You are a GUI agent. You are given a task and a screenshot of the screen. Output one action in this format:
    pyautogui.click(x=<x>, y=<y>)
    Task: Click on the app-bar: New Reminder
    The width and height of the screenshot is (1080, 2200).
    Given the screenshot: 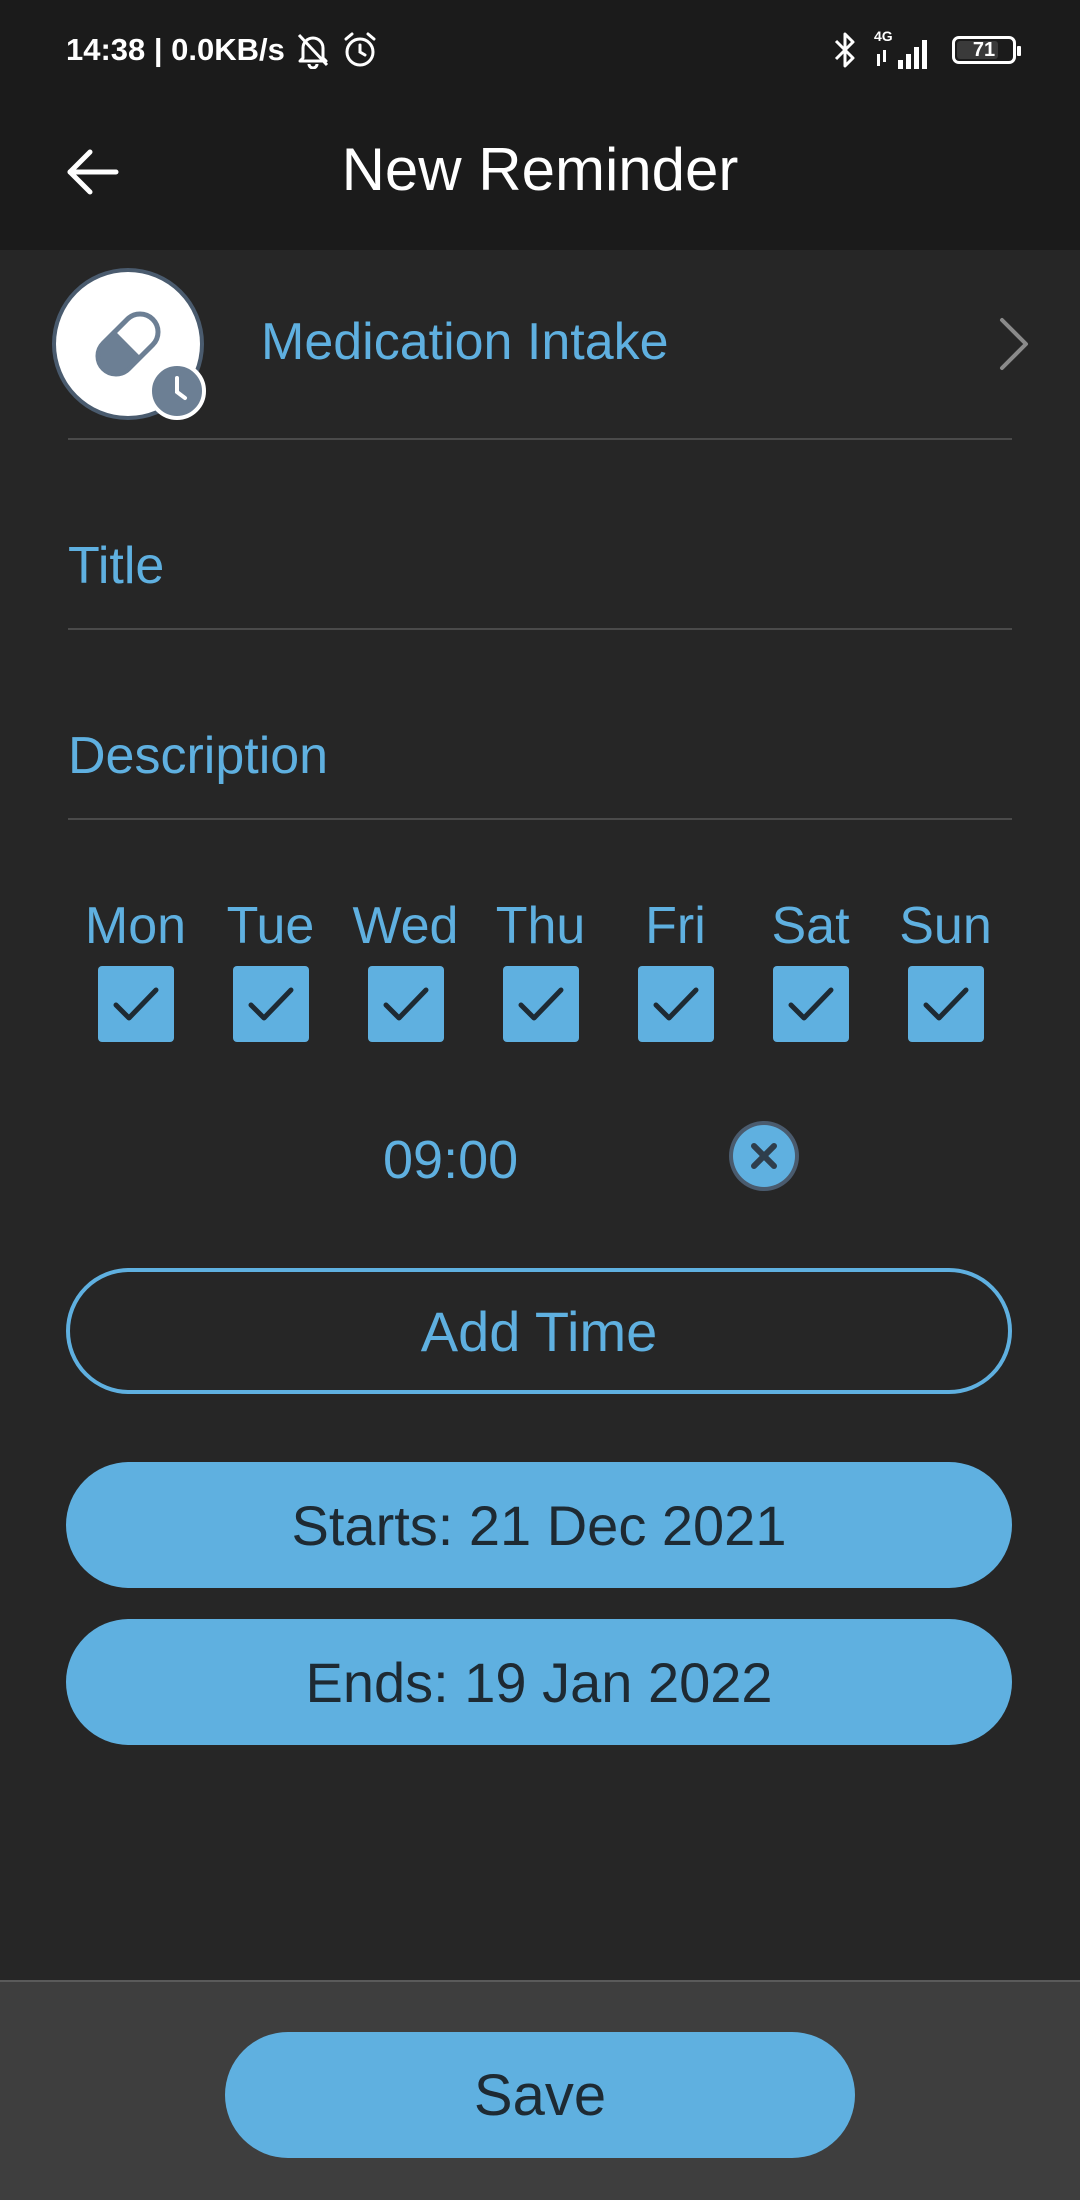 What is the action you would take?
    pyautogui.click(x=540, y=175)
    